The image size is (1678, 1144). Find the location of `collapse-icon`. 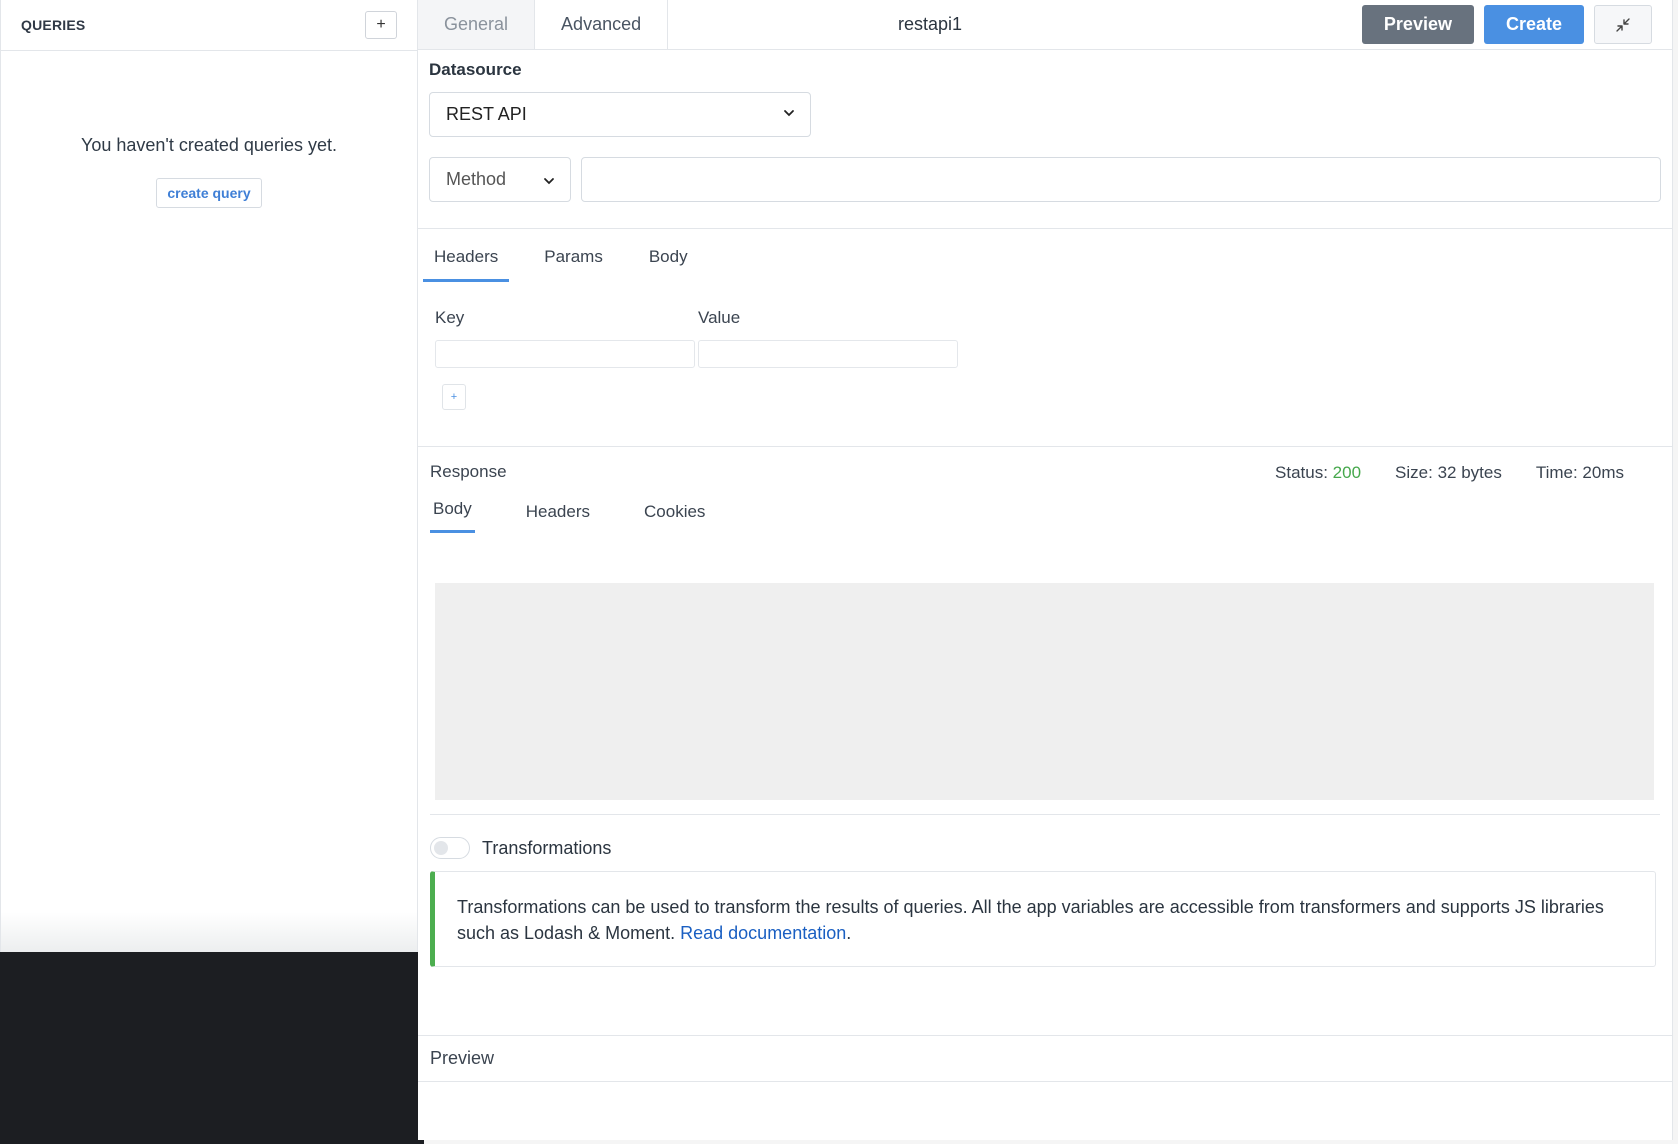

collapse-icon is located at coordinates (1623, 24).